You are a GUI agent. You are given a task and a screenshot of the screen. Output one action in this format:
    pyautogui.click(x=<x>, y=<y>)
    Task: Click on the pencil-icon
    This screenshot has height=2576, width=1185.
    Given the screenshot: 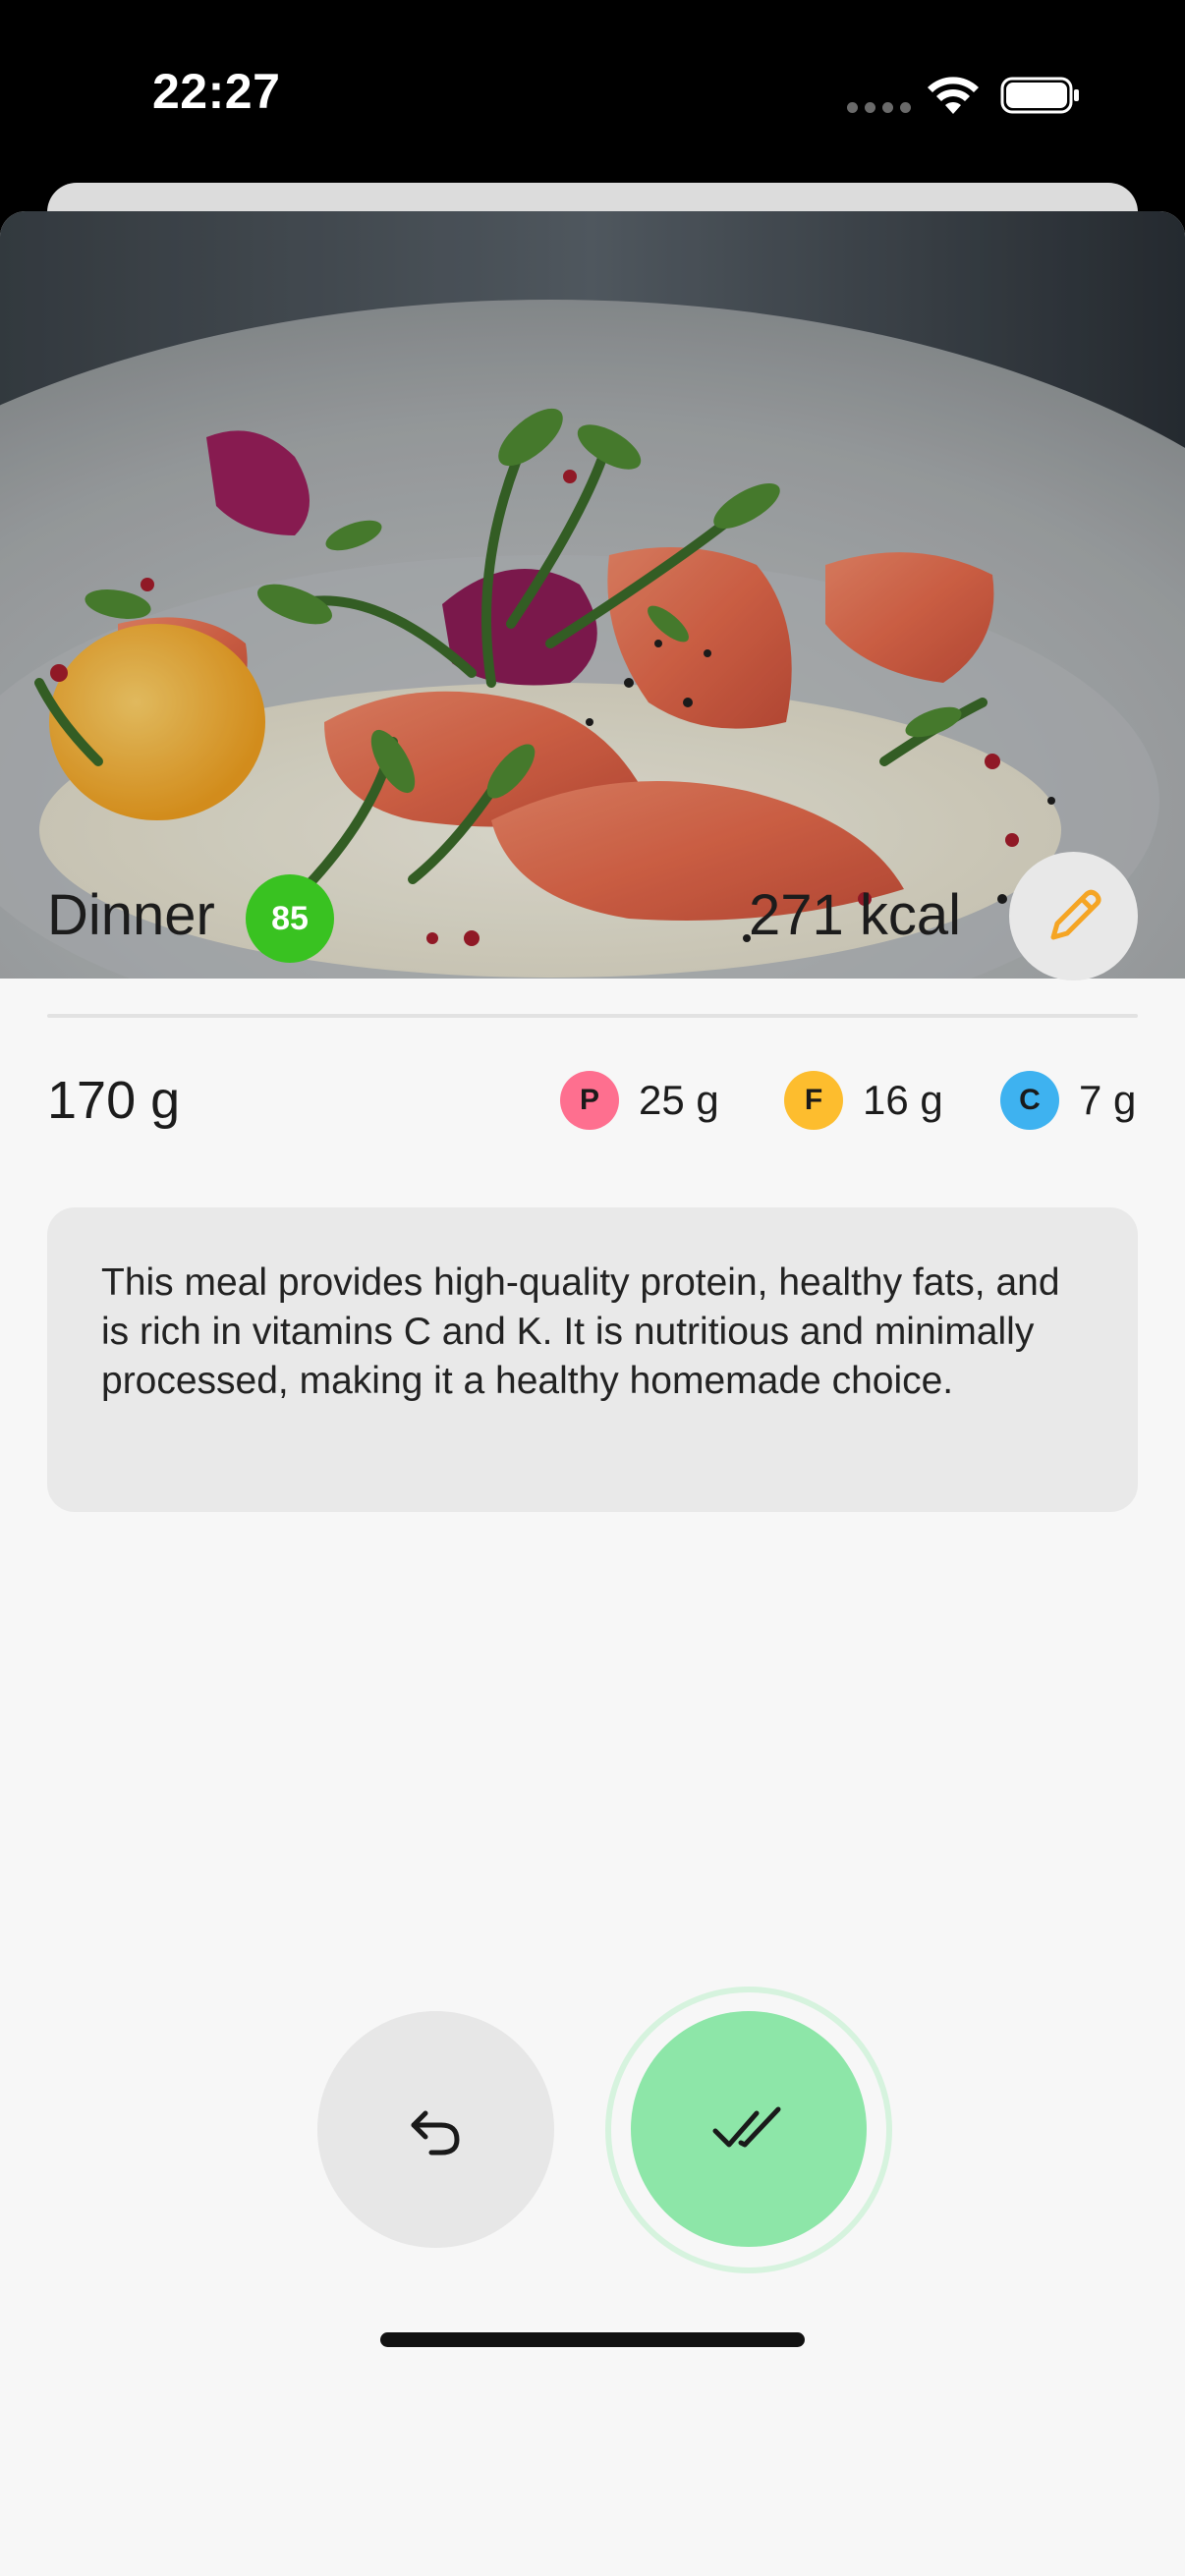 What is the action you would take?
    pyautogui.click(x=1075, y=914)
    